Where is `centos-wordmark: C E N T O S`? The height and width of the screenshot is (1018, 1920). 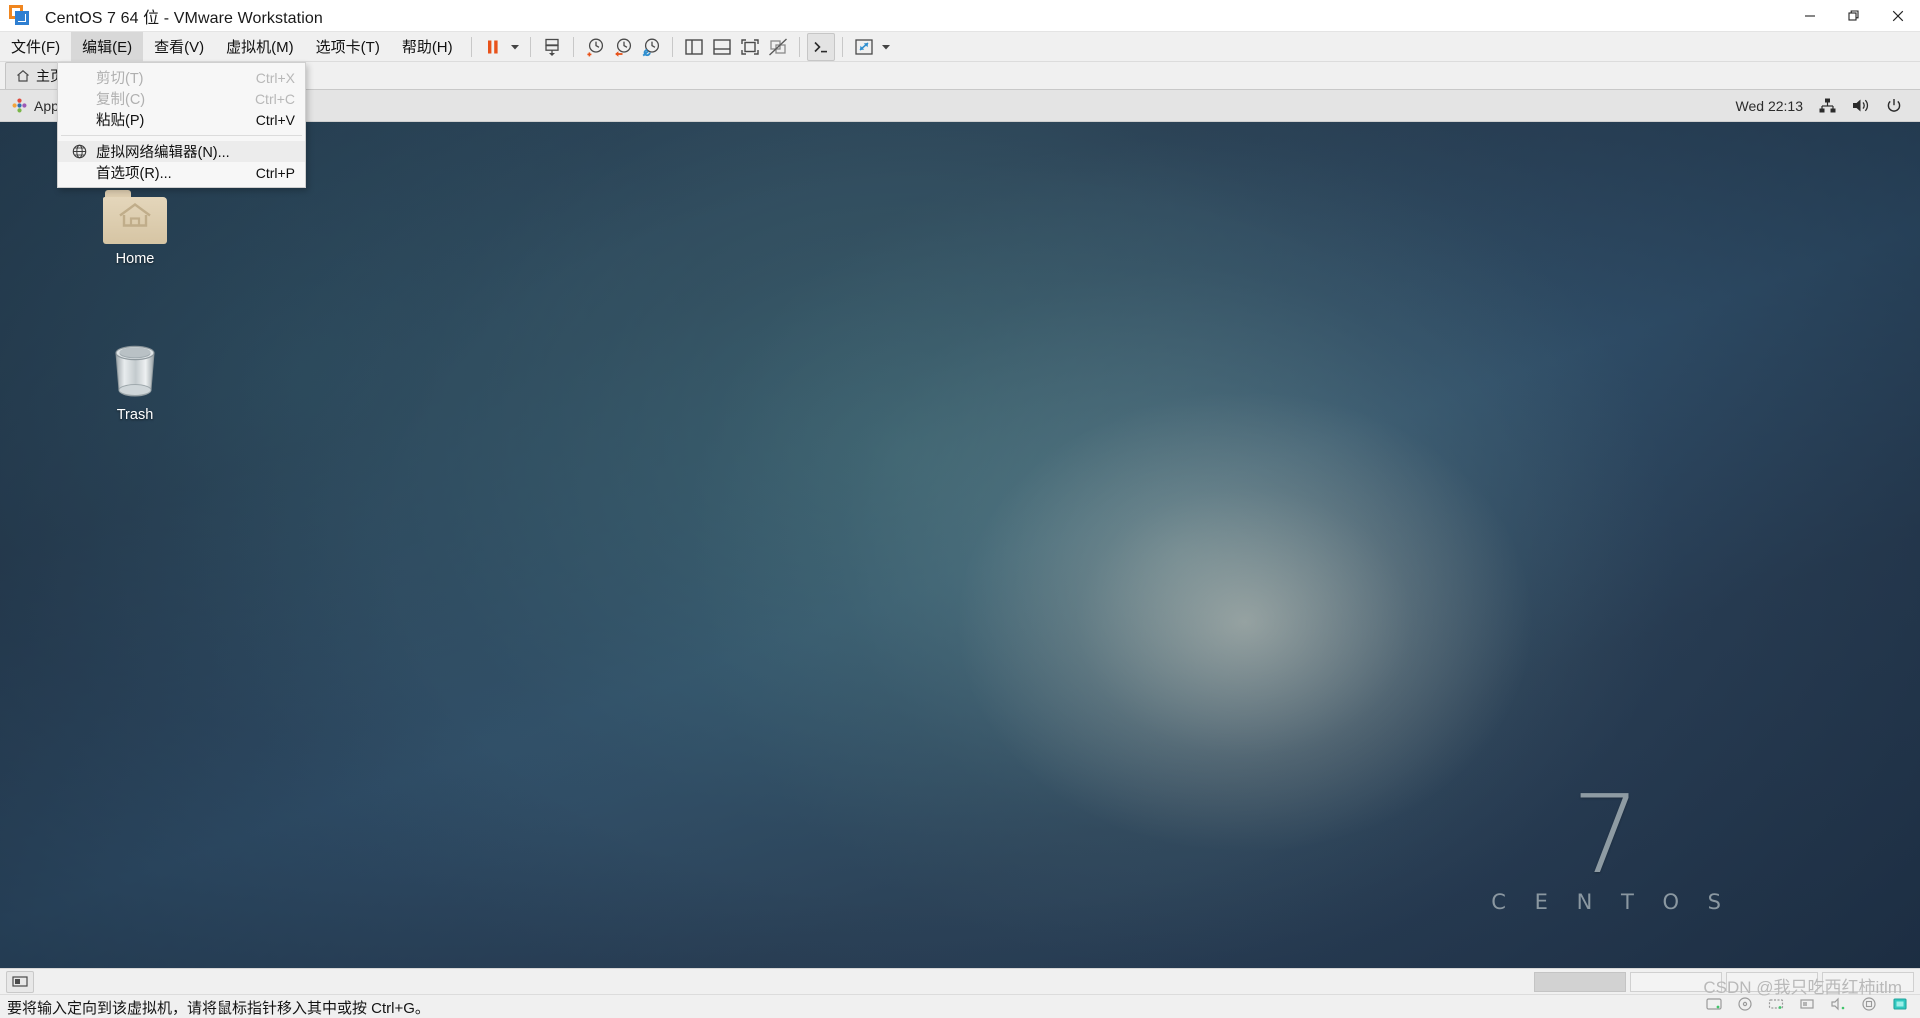 centos-wordmark: C E N T O S is located at coordinates (1611, 902).